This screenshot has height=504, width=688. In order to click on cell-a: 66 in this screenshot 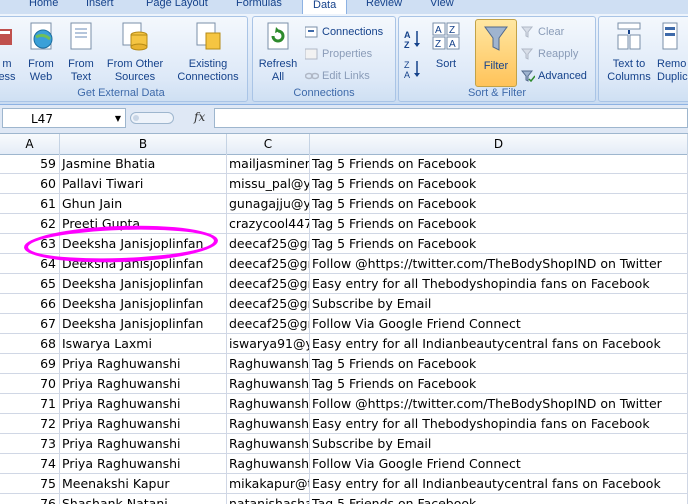, I will do `click(30, 304)`.